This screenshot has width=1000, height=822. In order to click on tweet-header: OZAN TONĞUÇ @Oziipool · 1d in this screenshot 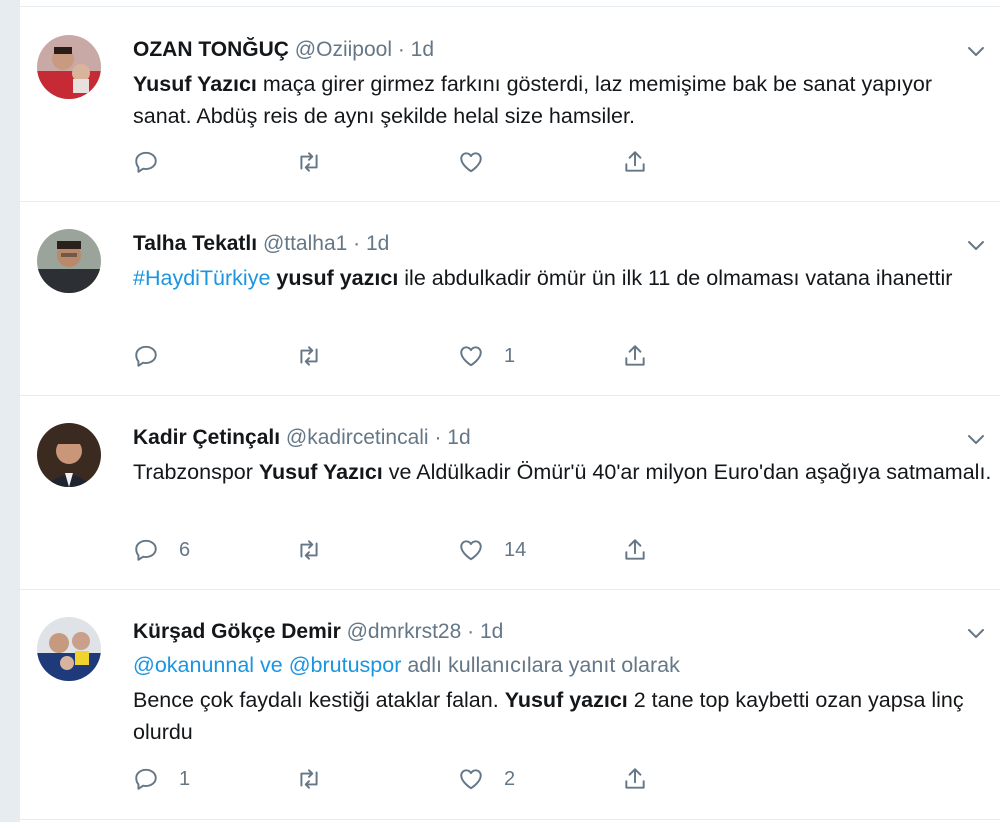, I will do `click(283, 50)`.